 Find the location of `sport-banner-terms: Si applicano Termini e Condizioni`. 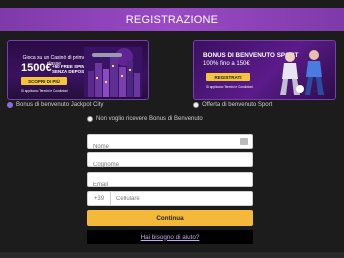

sport-banner-terms: Si applicano Termini e Condizioni is located at coordinates (229, 87).